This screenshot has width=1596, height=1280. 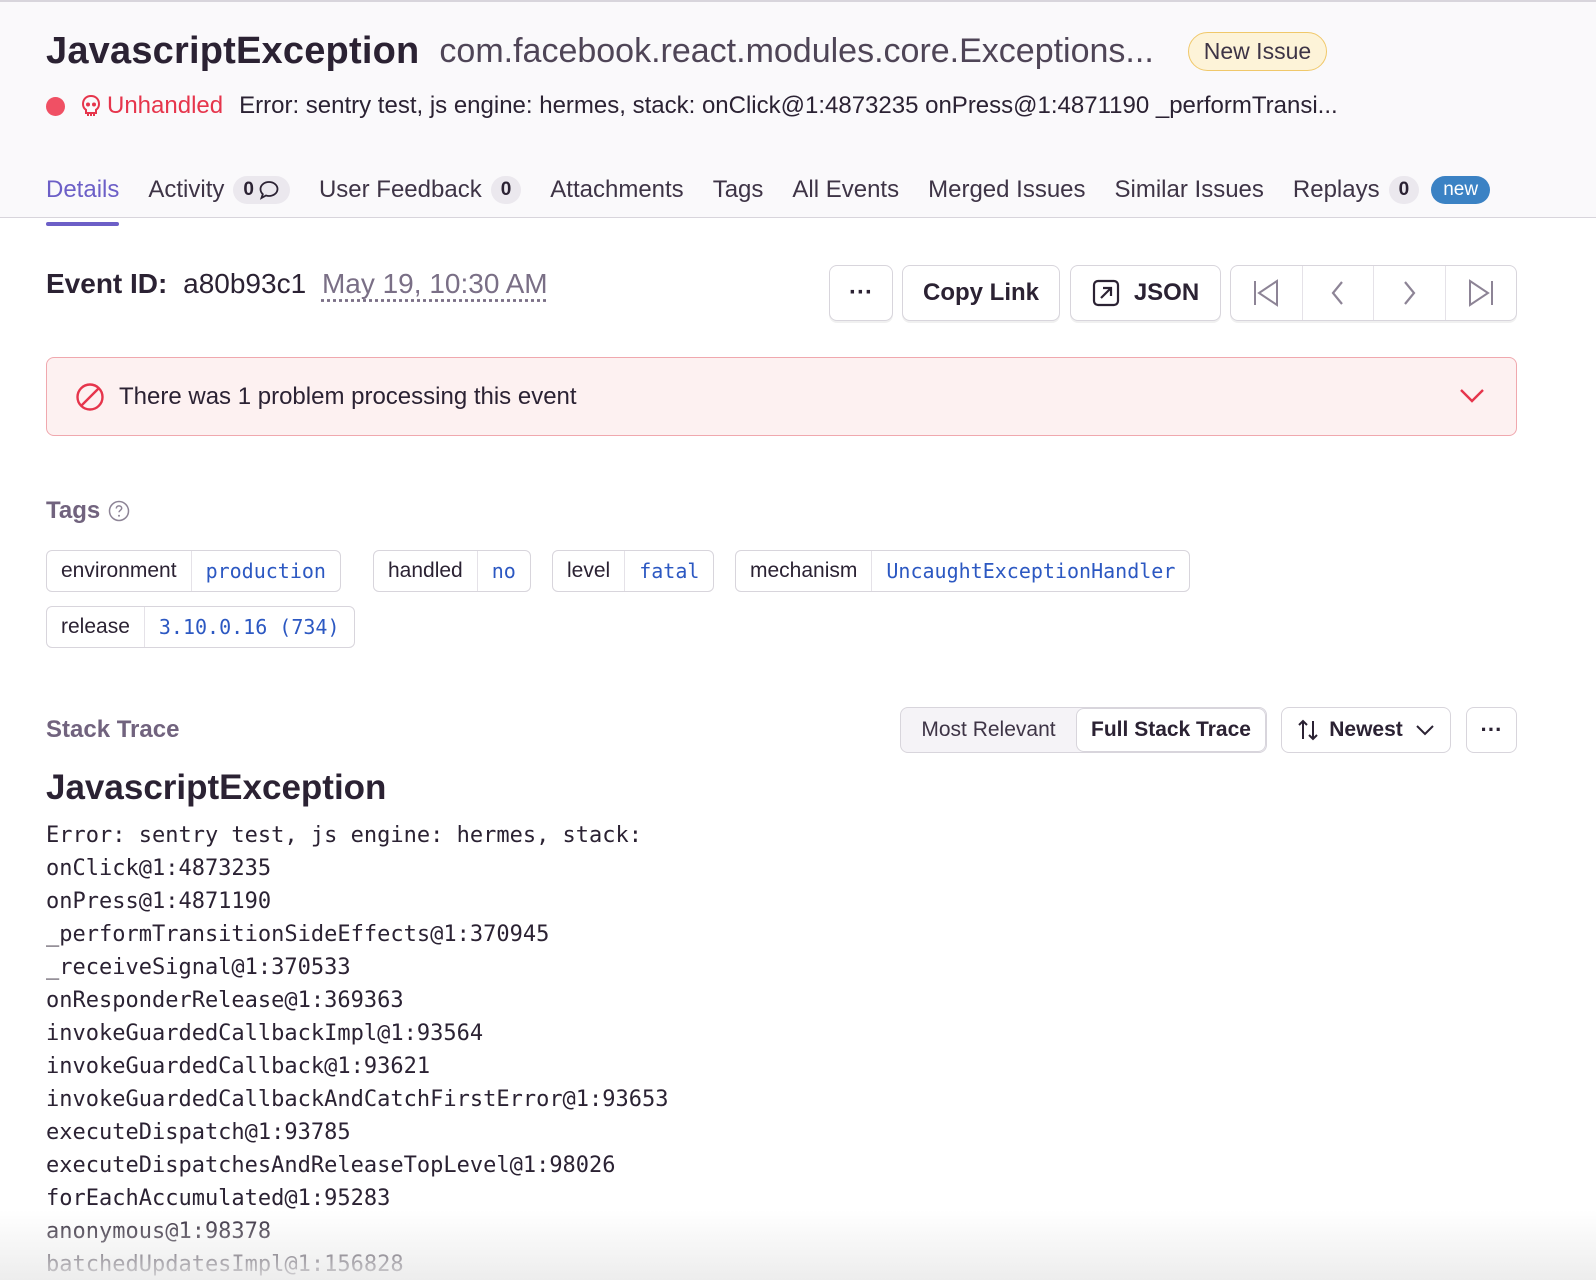 I want to click on json-button: JSON, so click(x=1145, y=293).